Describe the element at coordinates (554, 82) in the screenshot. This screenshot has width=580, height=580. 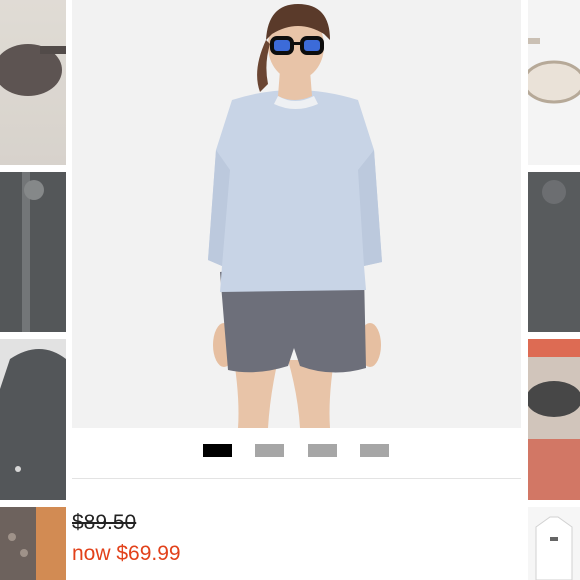
I see `thumbnail-sunglasses-right` at that location.